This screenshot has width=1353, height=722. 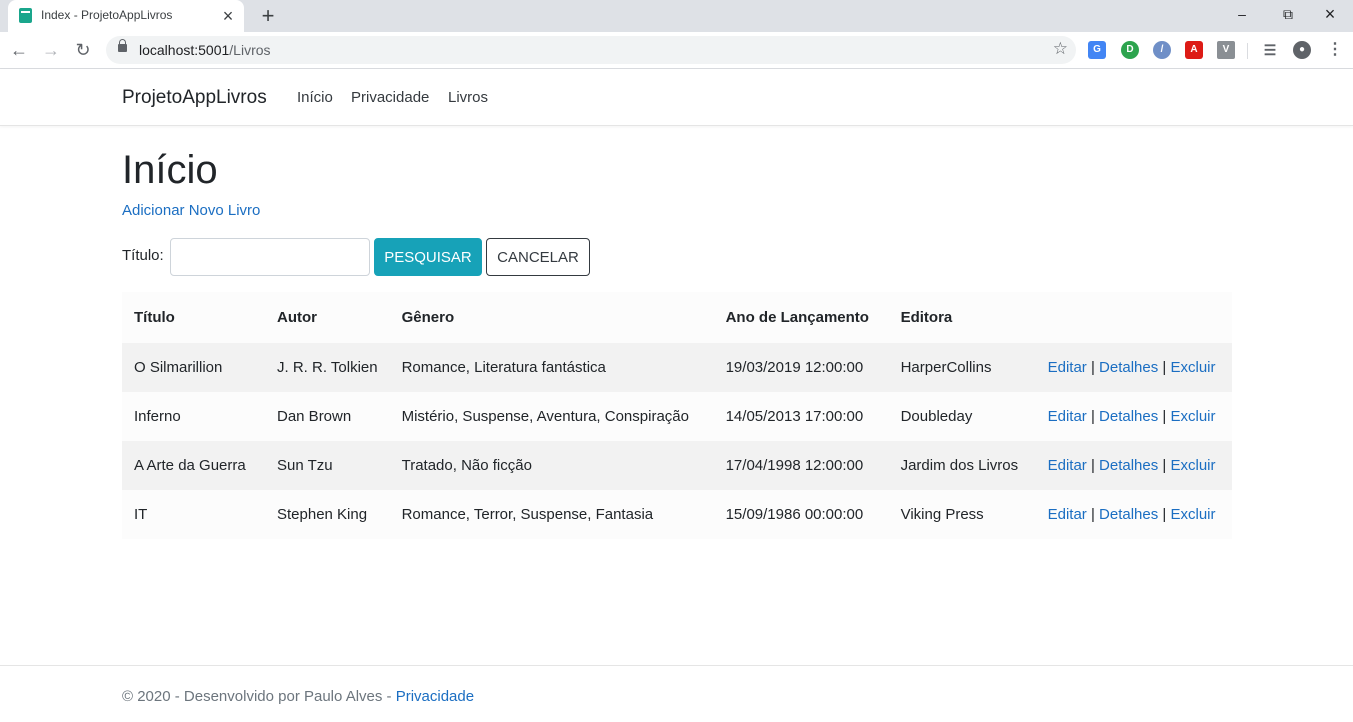 I want to click on close-window-icon: ×, so click(x=1330, y=15).